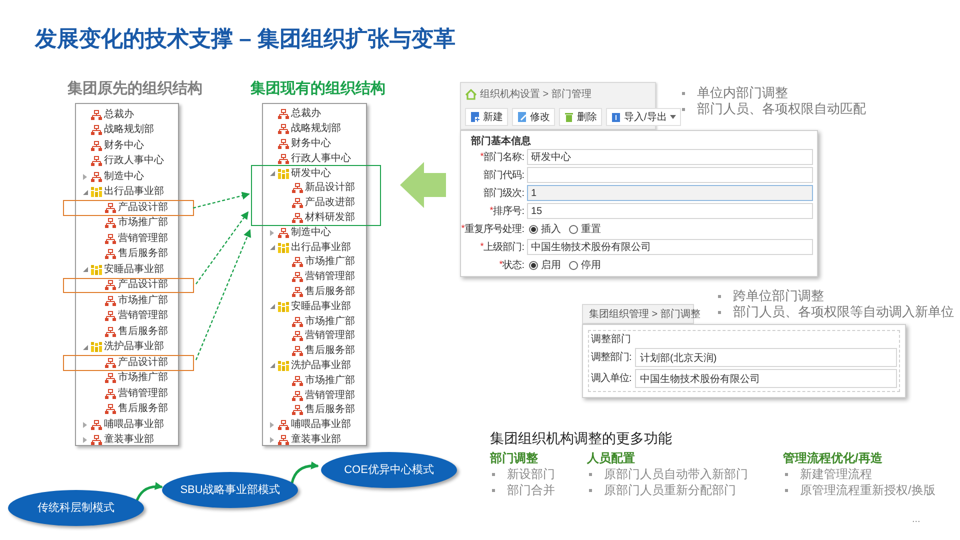  What do you see at coordinates (778, 296) in the screenshot?
I see `note-text: 跨单位部门调整` at bounding box center [778, 296].